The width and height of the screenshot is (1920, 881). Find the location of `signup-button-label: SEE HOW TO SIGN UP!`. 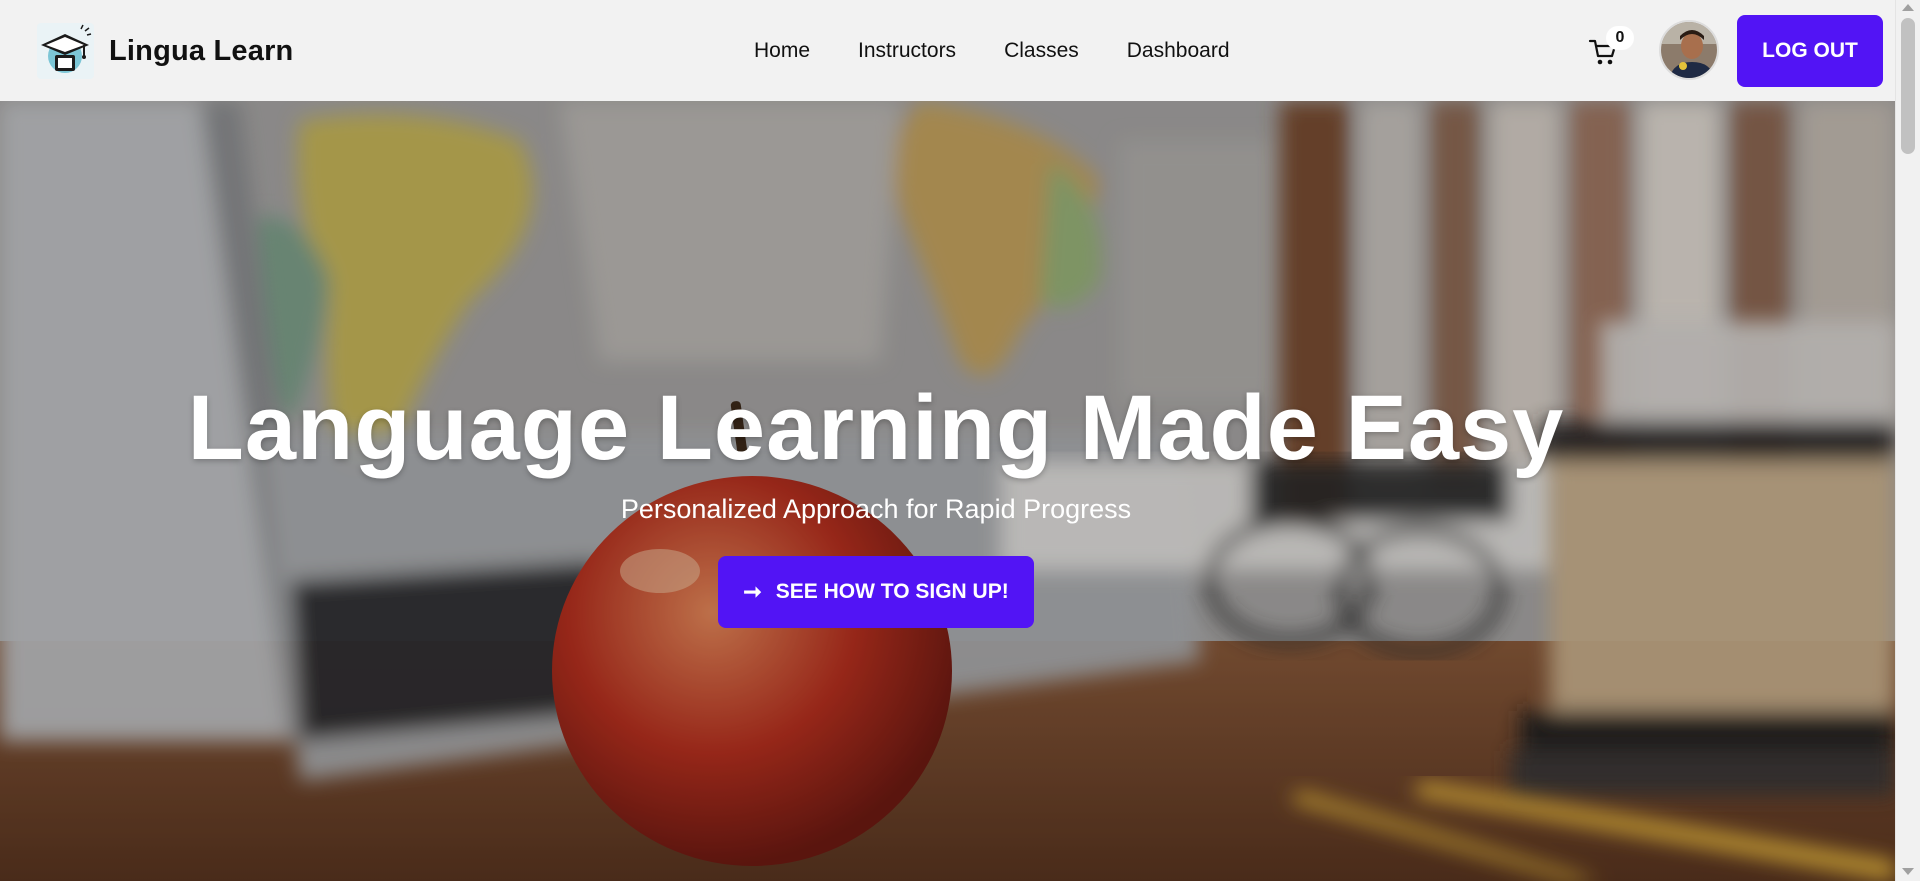

signup-button-label: SEE HOW TO SIGN UP! is located at coordinates (892, 591).